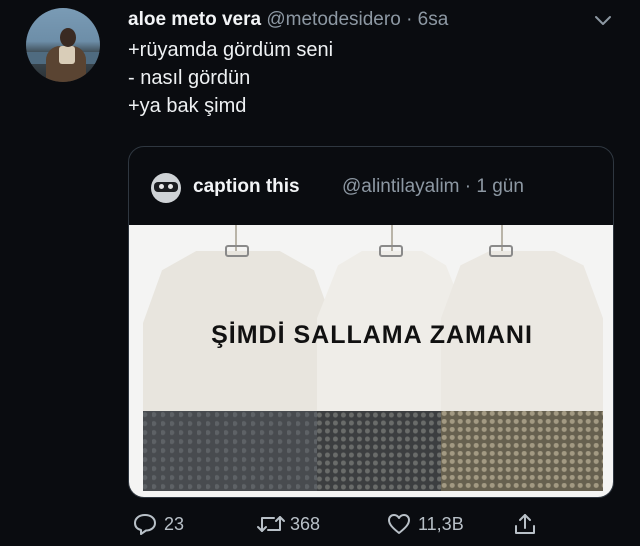  Describe the element at coordinates (441, 524) in the screenshot. I see `like-count: 11,3B` at that location.